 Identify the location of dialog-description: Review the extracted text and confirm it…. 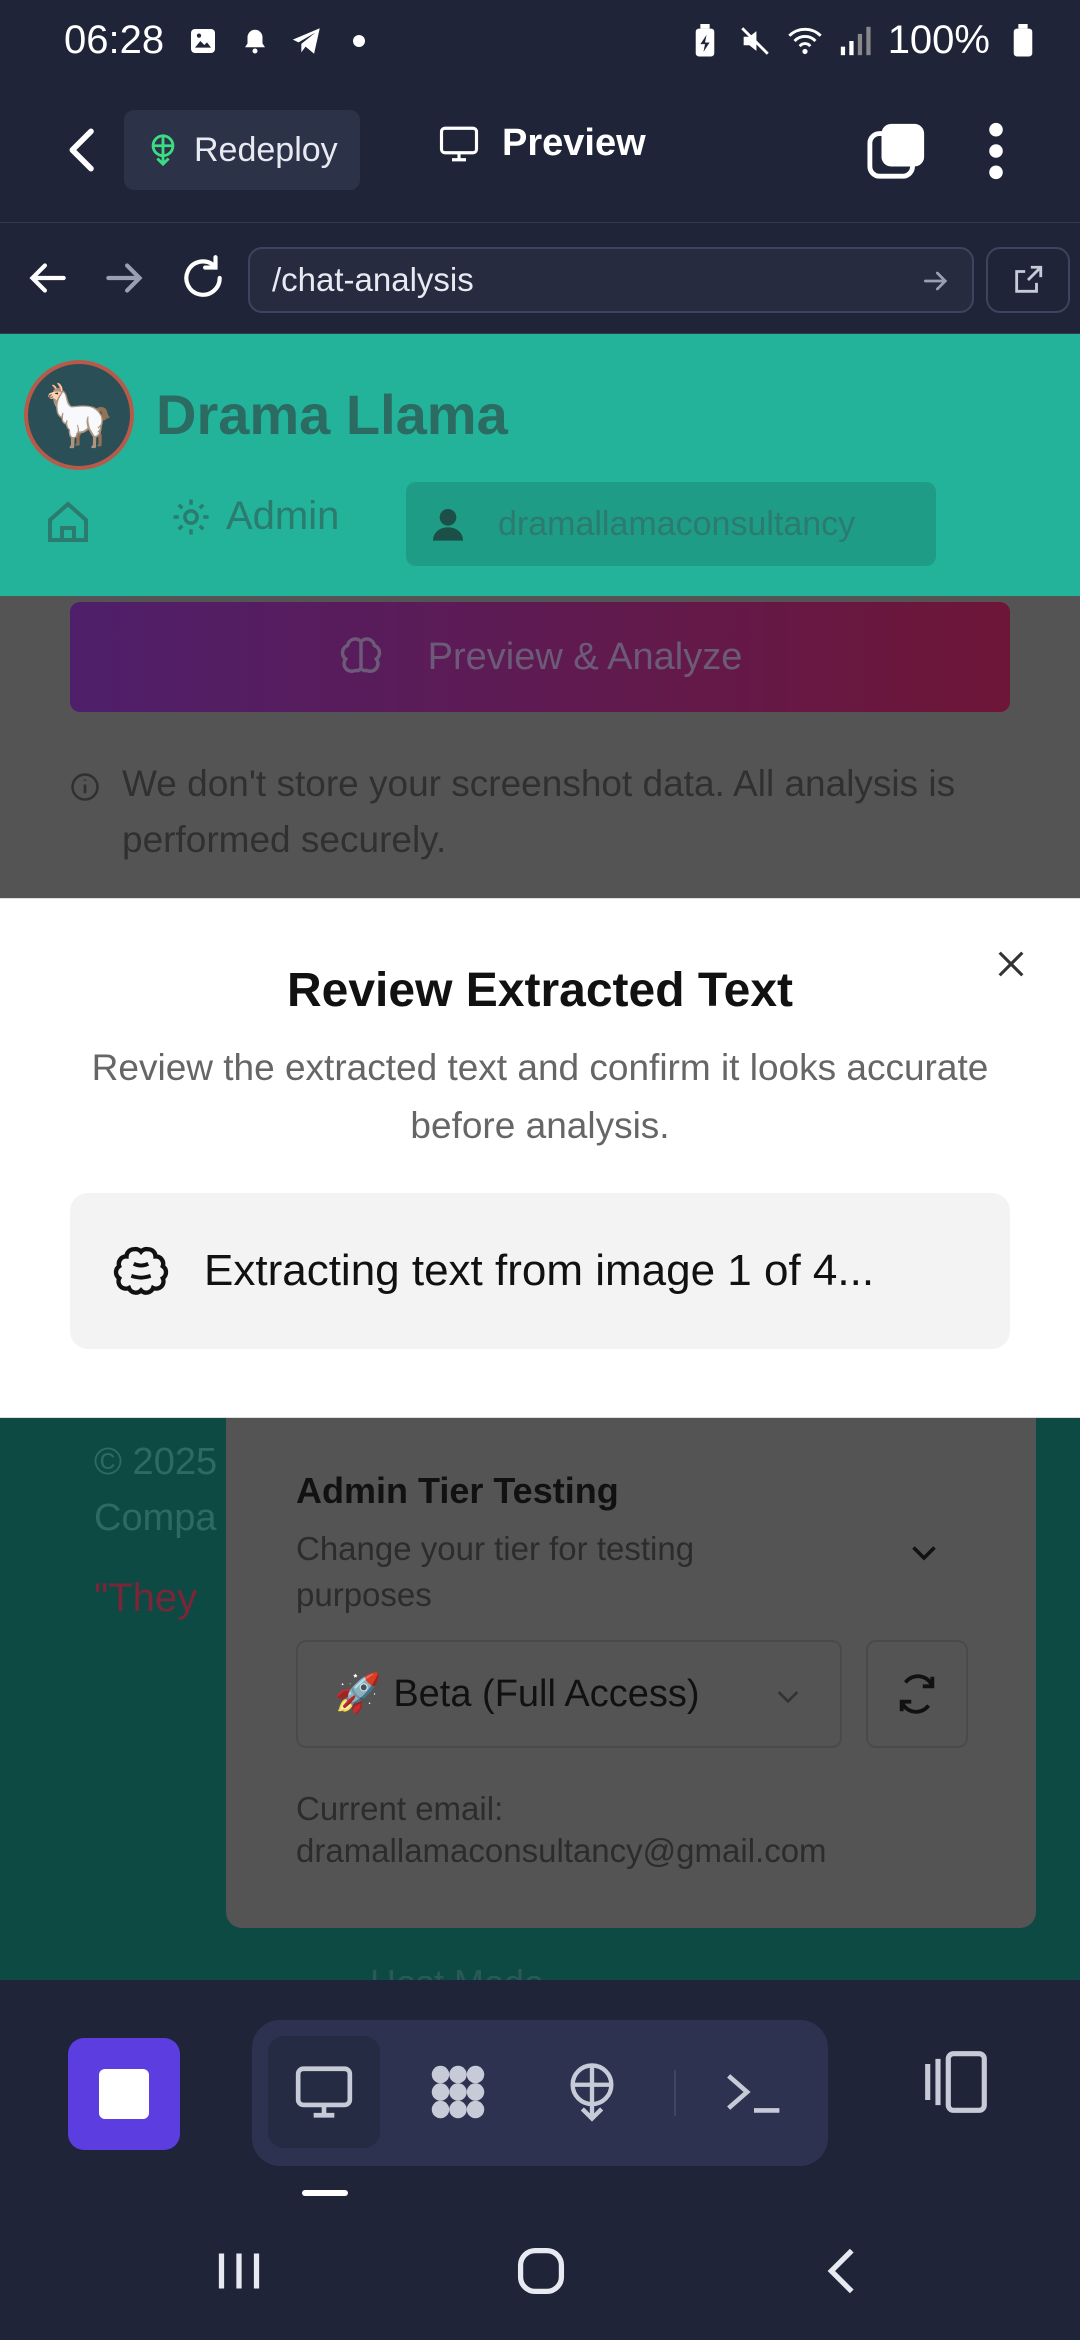
(540, 1096).